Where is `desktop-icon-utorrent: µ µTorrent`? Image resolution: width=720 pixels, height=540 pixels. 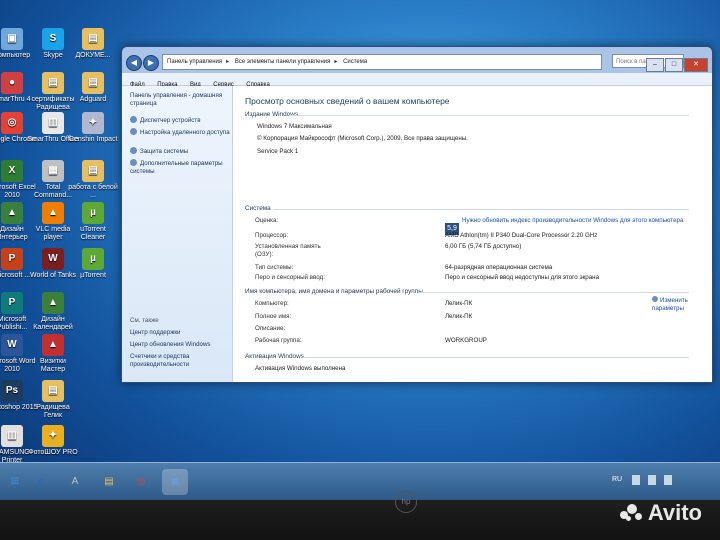
desktop-icon-utorrent: µ µTorrent is located at coordinates (93, 264).